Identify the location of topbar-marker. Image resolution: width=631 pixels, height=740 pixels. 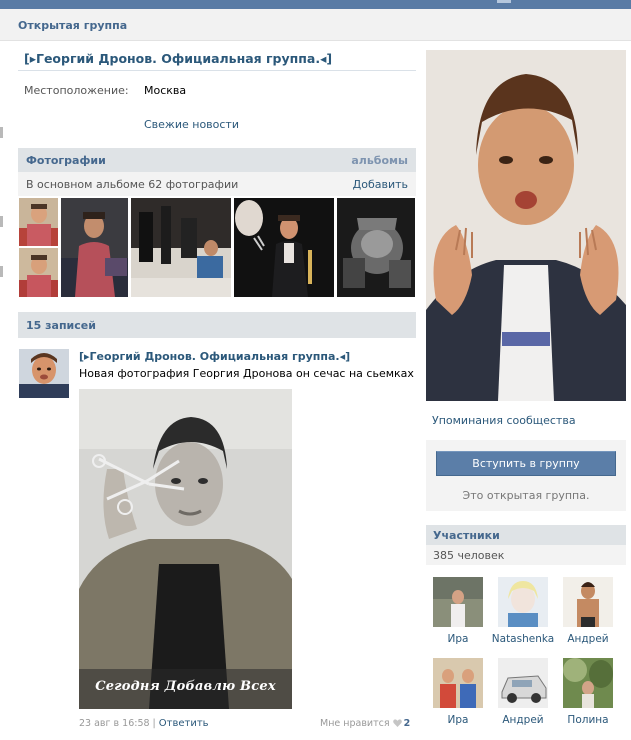
(504, 1).